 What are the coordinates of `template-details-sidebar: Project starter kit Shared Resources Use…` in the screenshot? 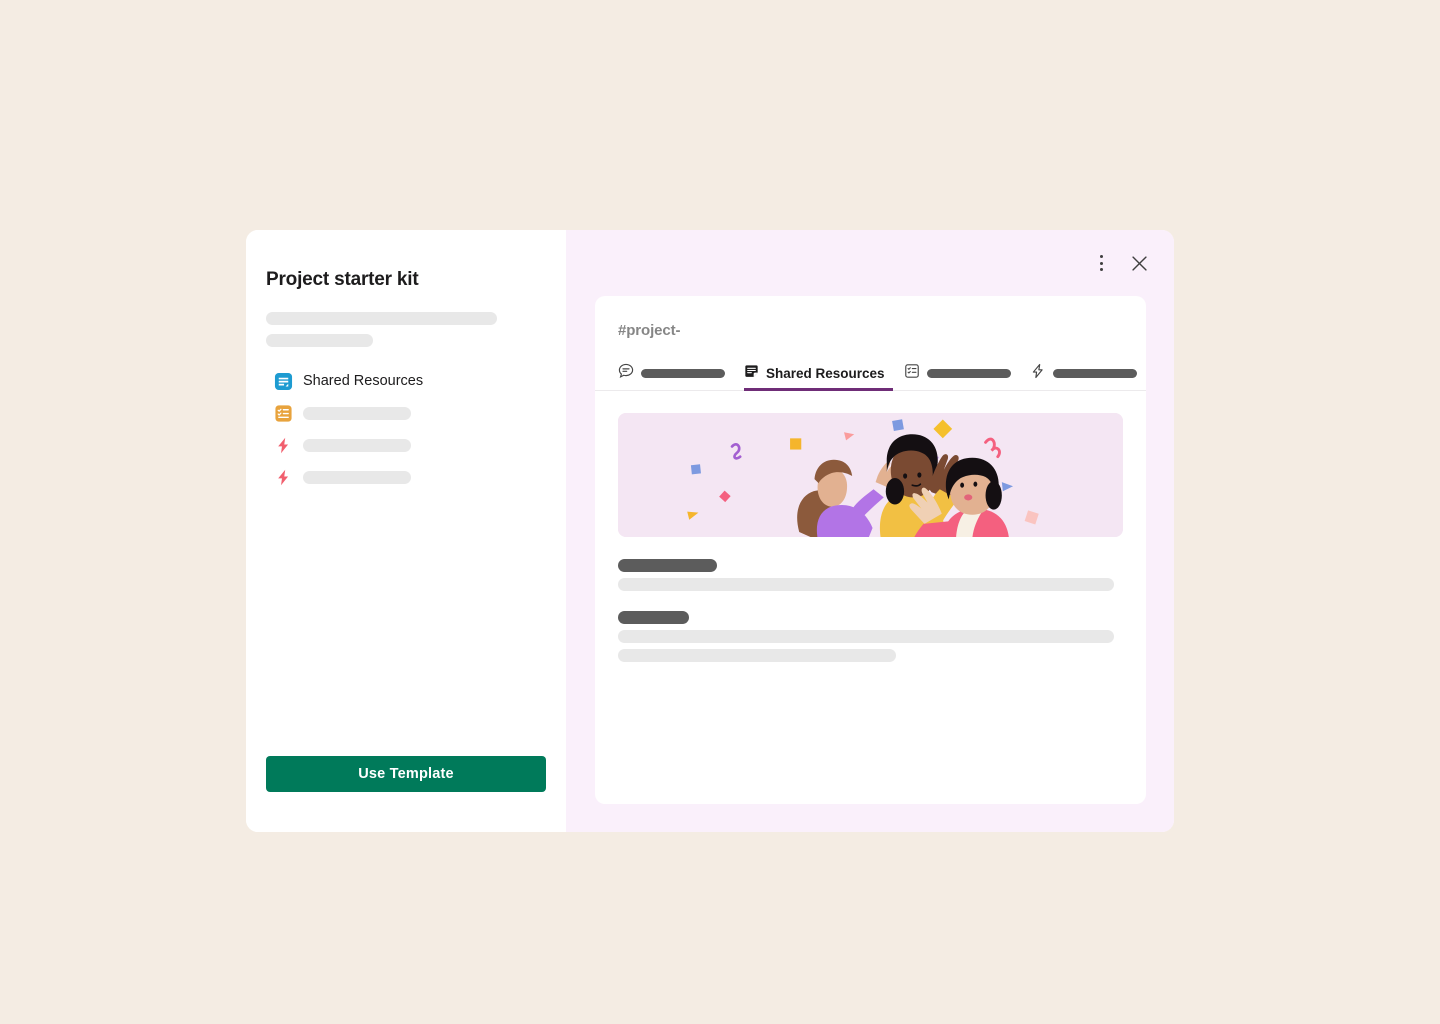 It's located at (406, 531).